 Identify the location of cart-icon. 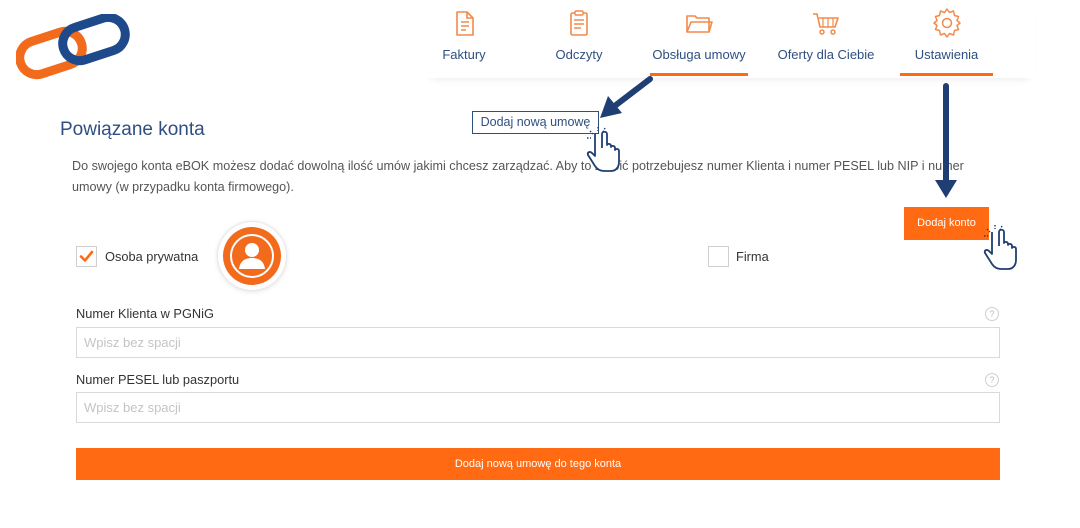
(826, 24).